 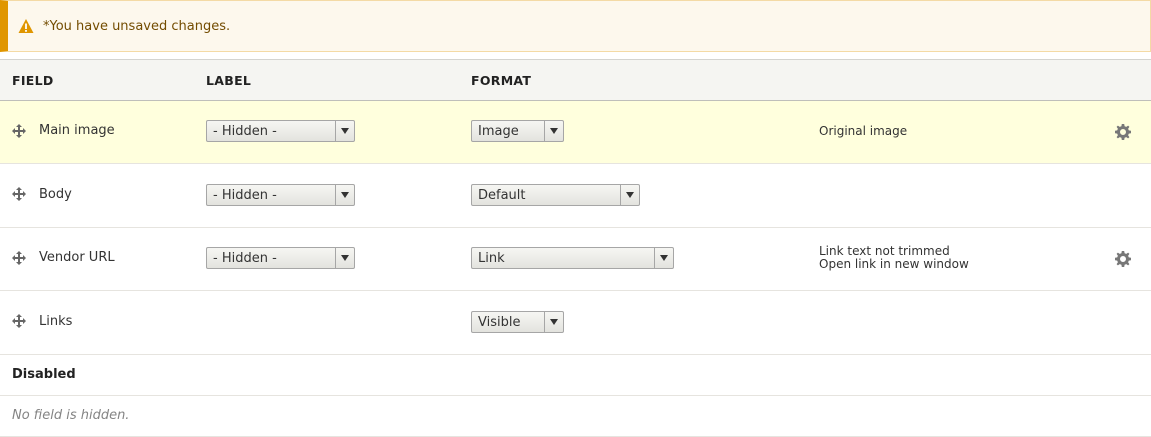 I want to click on formatter-summary: Original image, so click(x=863, y=131).